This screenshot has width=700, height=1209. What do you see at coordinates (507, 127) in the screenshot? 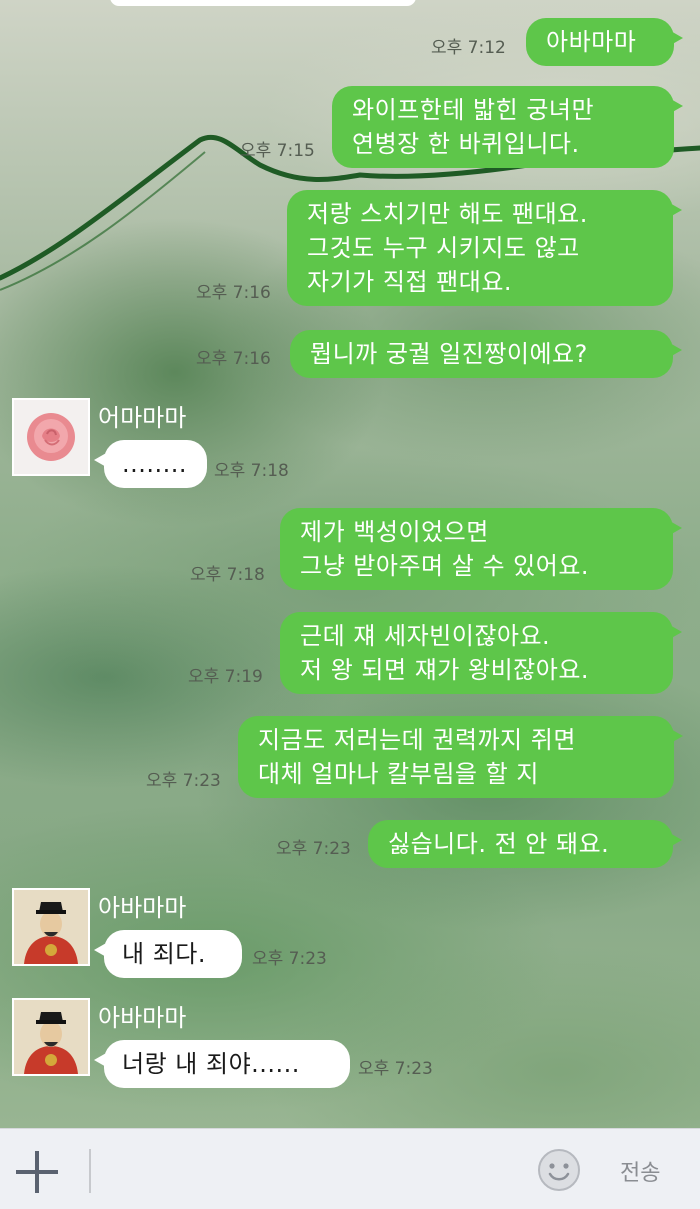
I see `sent-message-bubble: 와이프한테 밟힌 궁녀만 연병장 한 바퀴입니다.` at bounding box center [507, 127].